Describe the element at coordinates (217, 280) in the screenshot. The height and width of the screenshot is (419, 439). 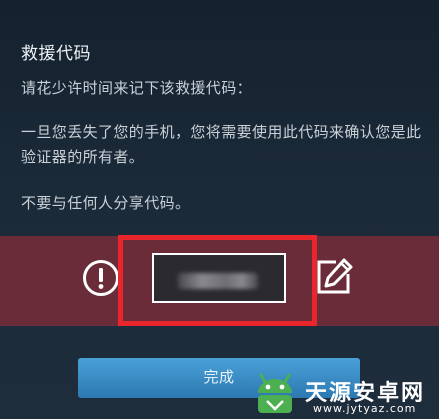
I see `code-highlight-frame` at that location.